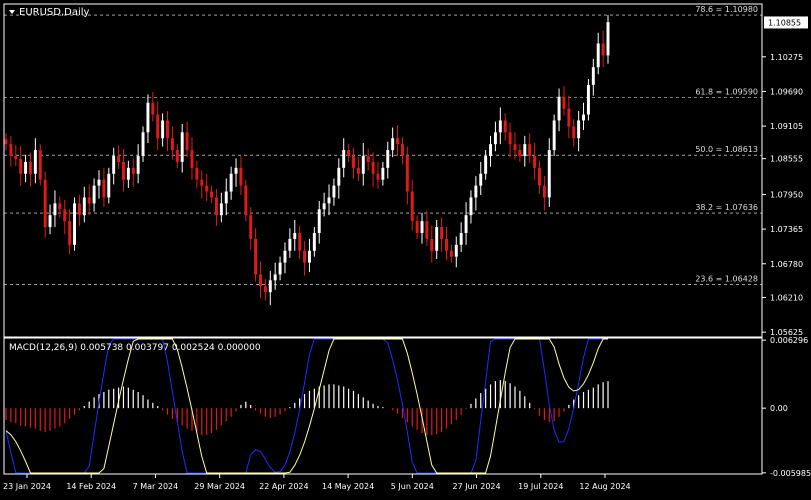  What do you see at coordinates (412, 486) in the screenshot?
I see `date-tick-label: 5 Jun 2024` at bounding box center [412, 486].